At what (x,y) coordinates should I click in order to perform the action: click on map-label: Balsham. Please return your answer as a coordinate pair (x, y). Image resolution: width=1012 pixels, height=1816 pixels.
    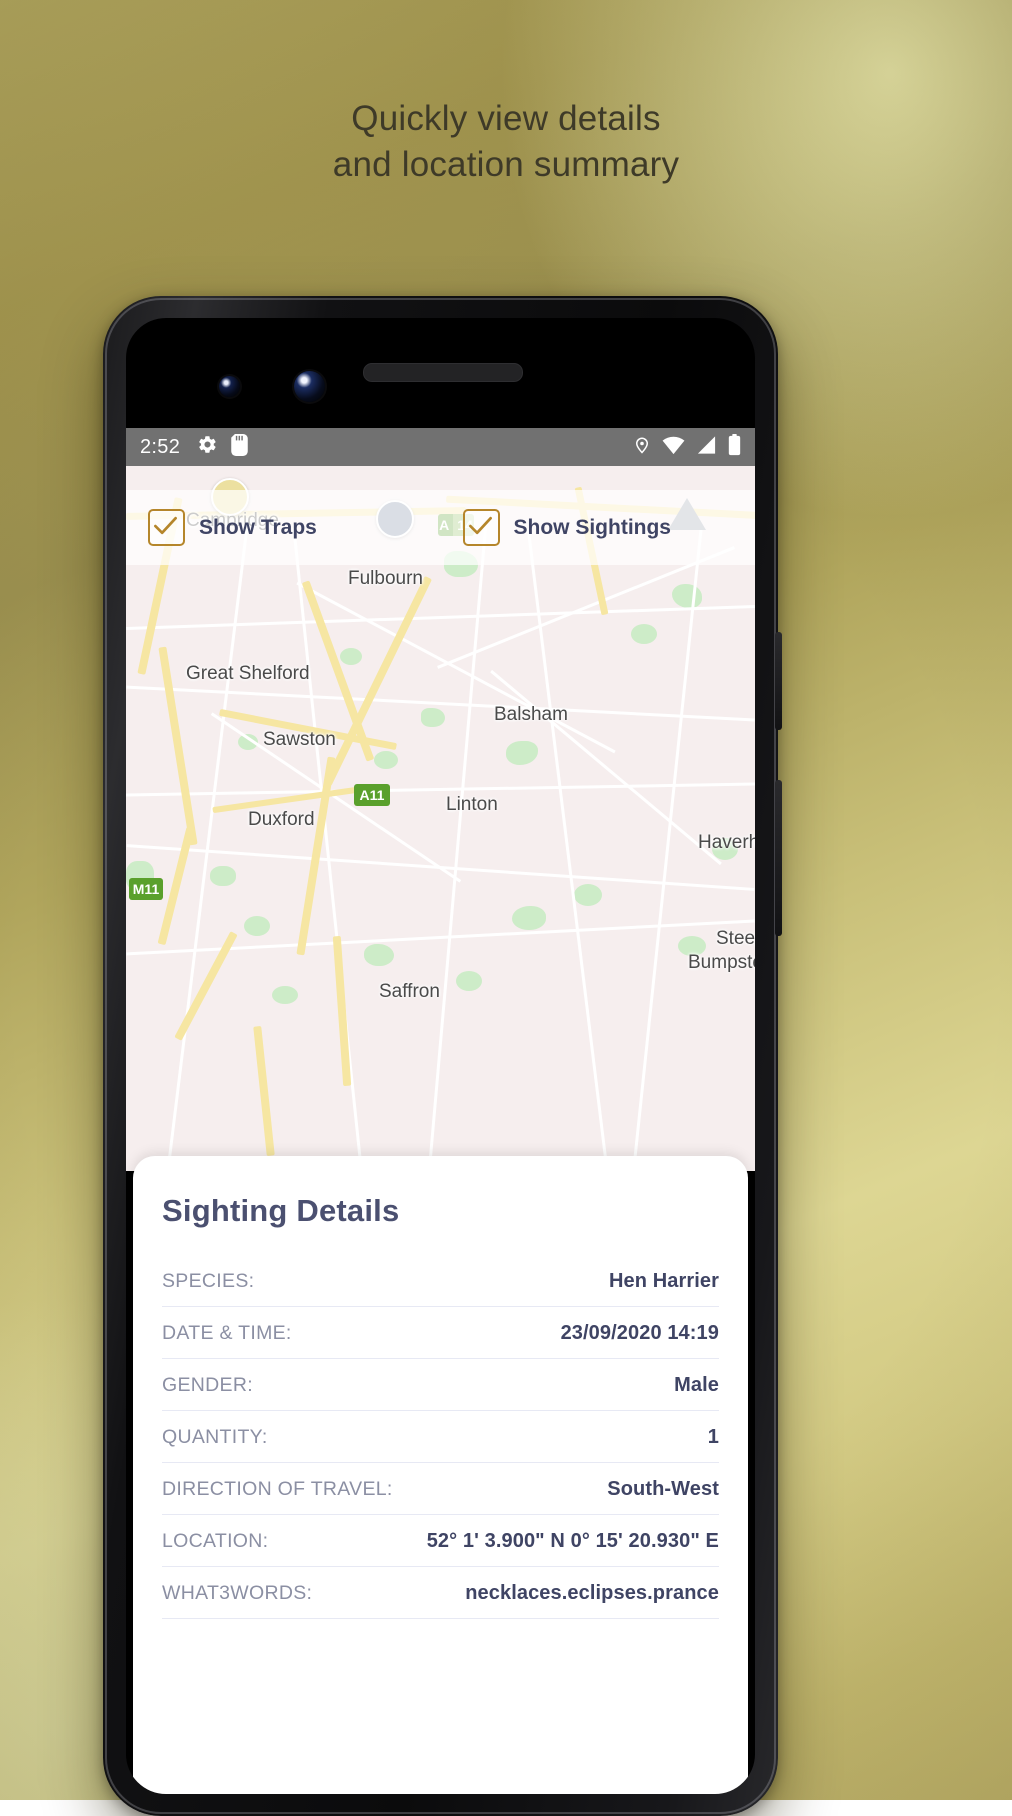
    Looking at the image, I should click on (531, 714).